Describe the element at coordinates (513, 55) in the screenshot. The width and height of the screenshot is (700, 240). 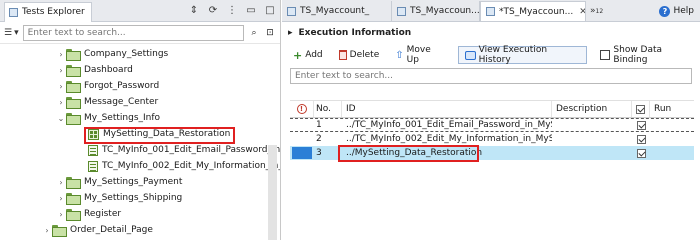
I see `history-label: View Execution History` at that location.